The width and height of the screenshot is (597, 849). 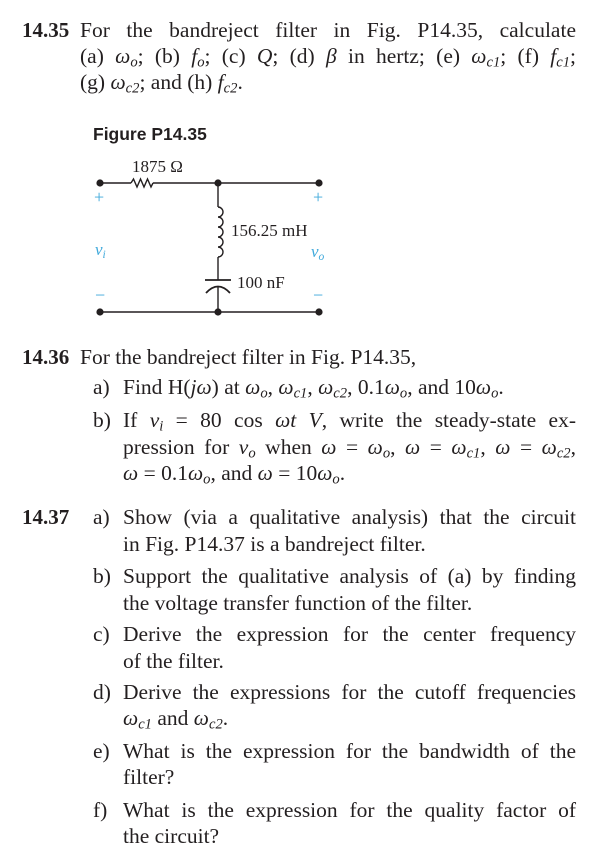 I want to click on input-minus-sign: −, so click(x=100, y=295).